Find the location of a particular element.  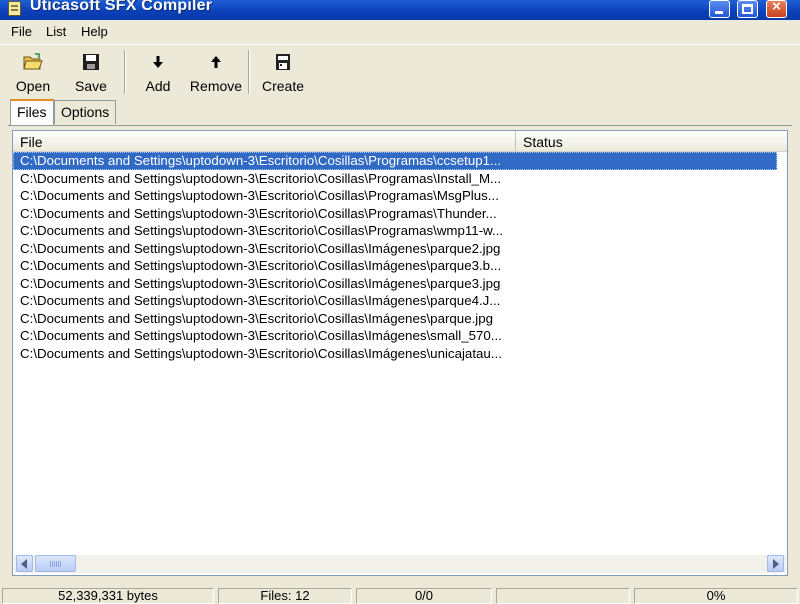

tab-panel-border is located at coordinates (400, 125).